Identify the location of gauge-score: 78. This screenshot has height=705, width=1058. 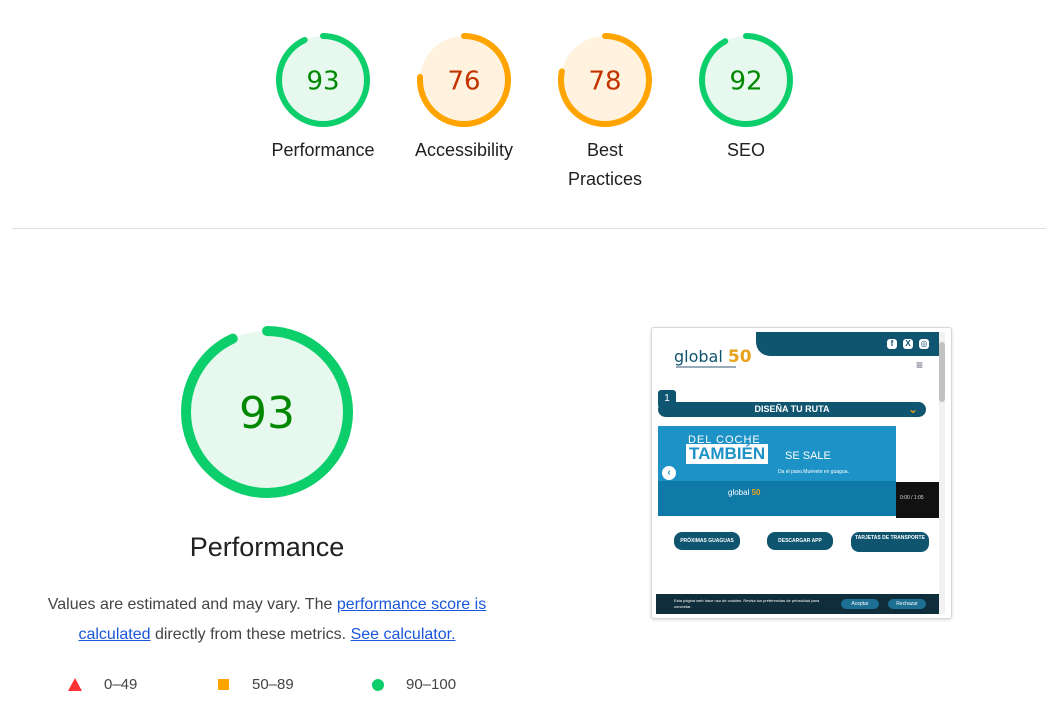
(604, 81).